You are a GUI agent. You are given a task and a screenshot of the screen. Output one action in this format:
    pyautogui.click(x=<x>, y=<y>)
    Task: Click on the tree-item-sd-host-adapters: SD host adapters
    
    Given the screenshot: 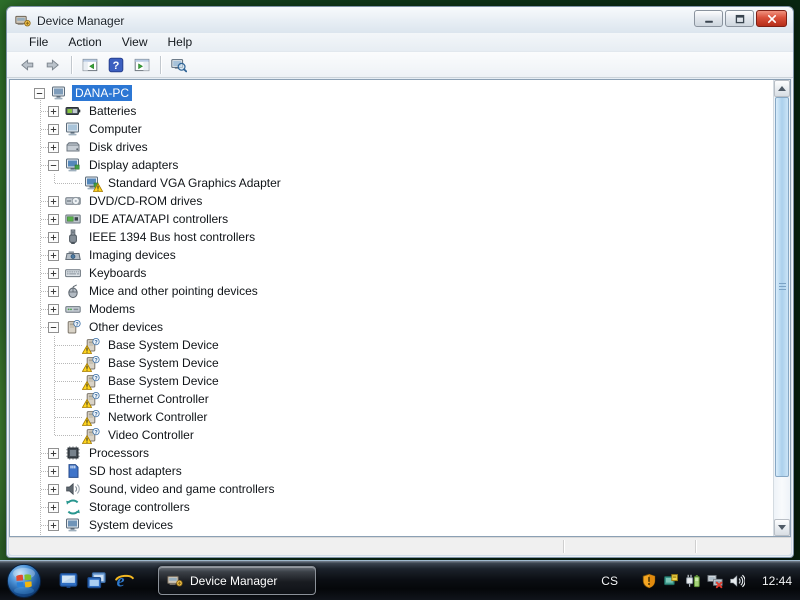 What is the action you would take?
    pyautogui.click(x=391, y=471)
    